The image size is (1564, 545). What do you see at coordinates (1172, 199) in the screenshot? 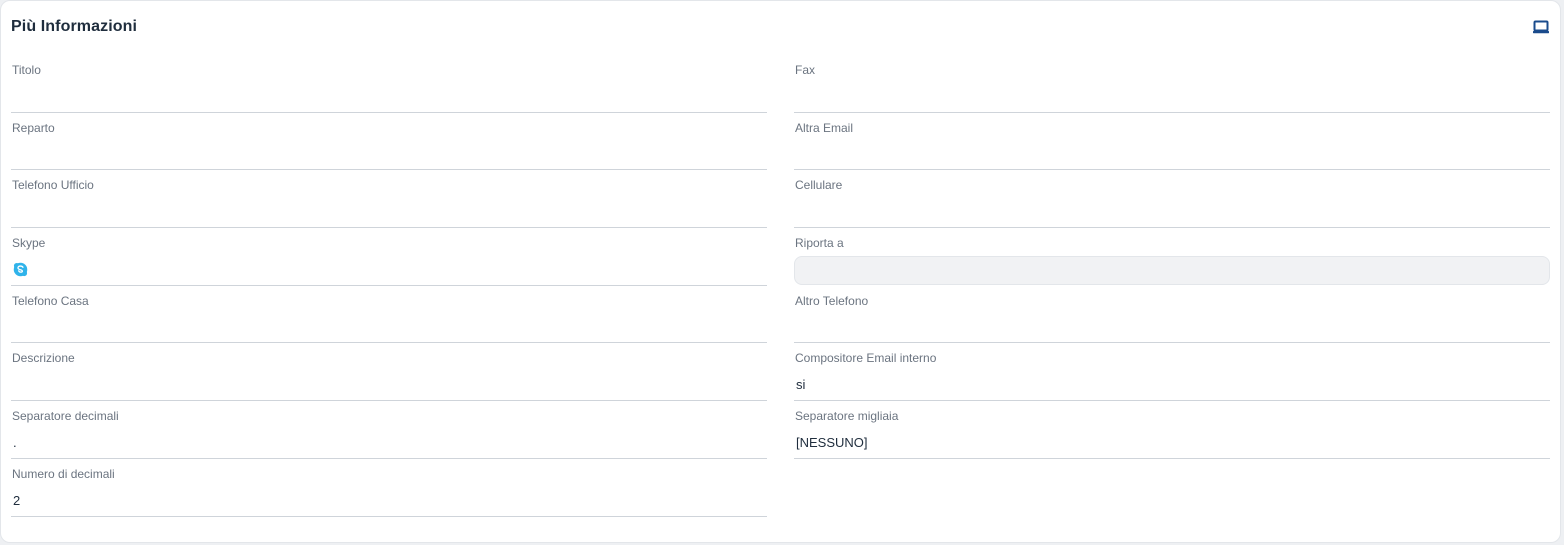
I see `field-cellulare: Cellulare` at bounding box center [1172, 199].